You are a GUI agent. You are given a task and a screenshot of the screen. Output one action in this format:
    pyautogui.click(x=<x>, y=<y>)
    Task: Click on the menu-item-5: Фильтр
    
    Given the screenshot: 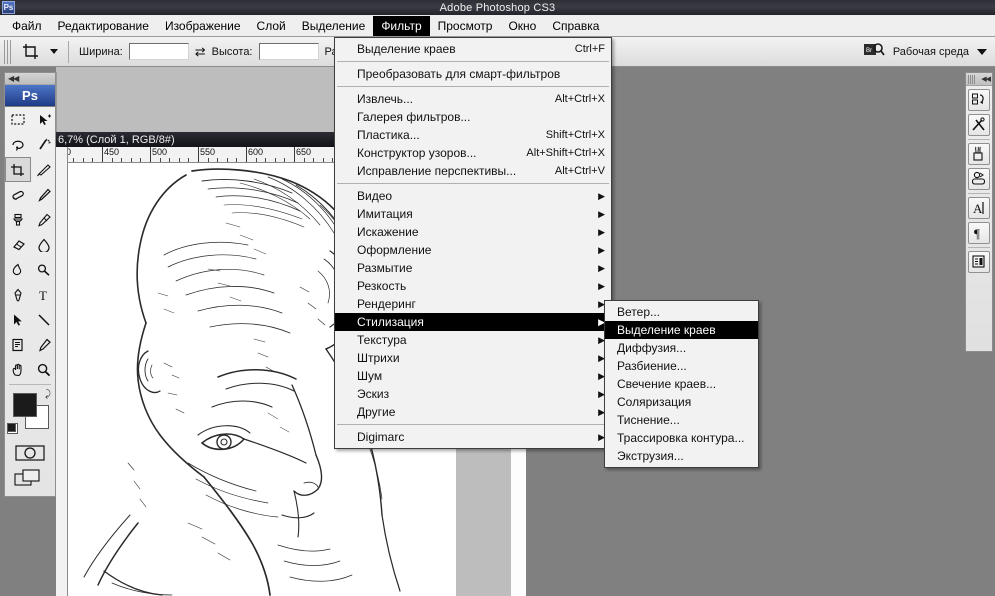 What is the action you would take?
    pyautogui.click(x=401, y=25)
    